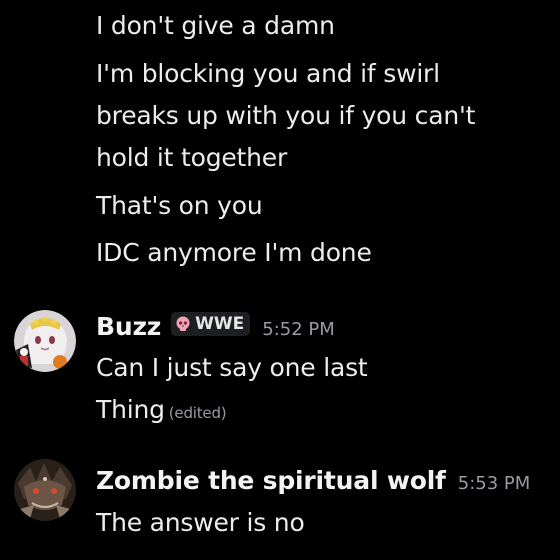  I want to click on message-header: Buzz WWE 5:52 PM, so click(215, 326).